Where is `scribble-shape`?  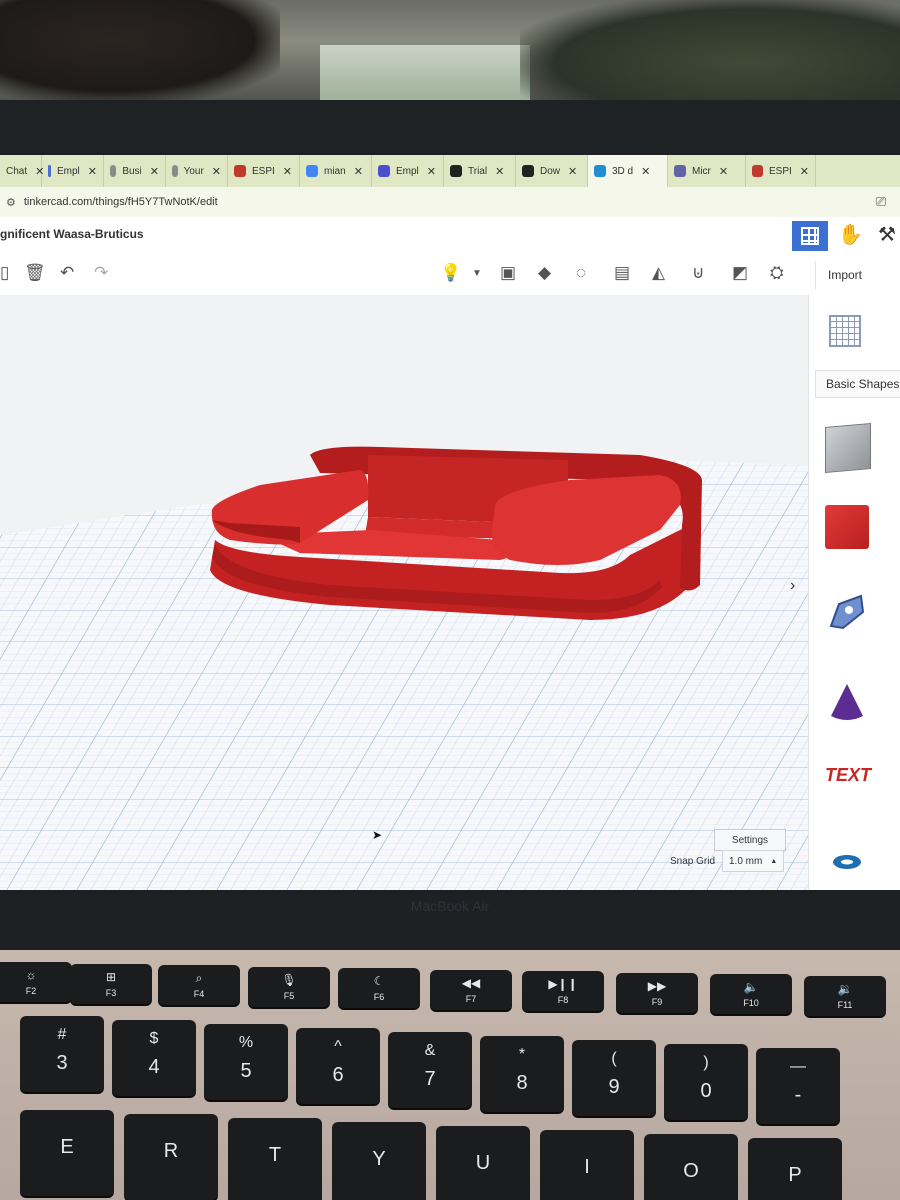 scribble-shape is located at coordinates (847, 612).